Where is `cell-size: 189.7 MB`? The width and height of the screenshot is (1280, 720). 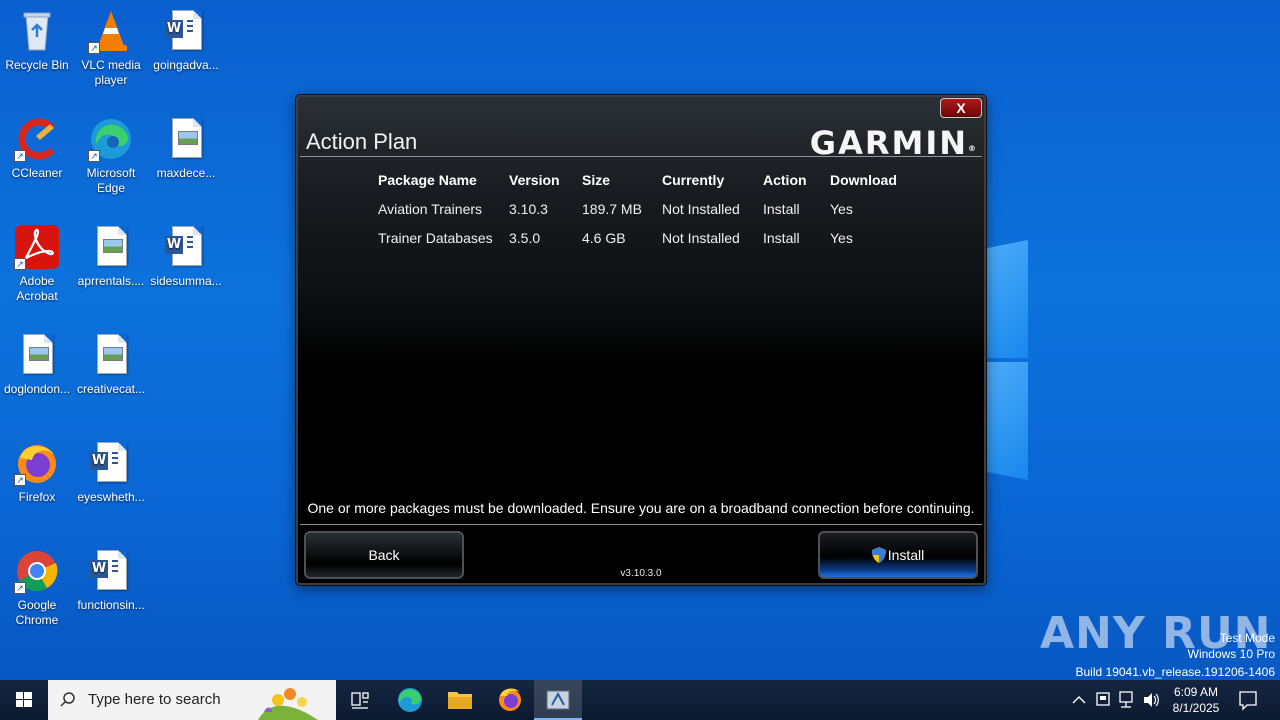
cell-size: 189.7 MB is located at coordinates (612, 209).